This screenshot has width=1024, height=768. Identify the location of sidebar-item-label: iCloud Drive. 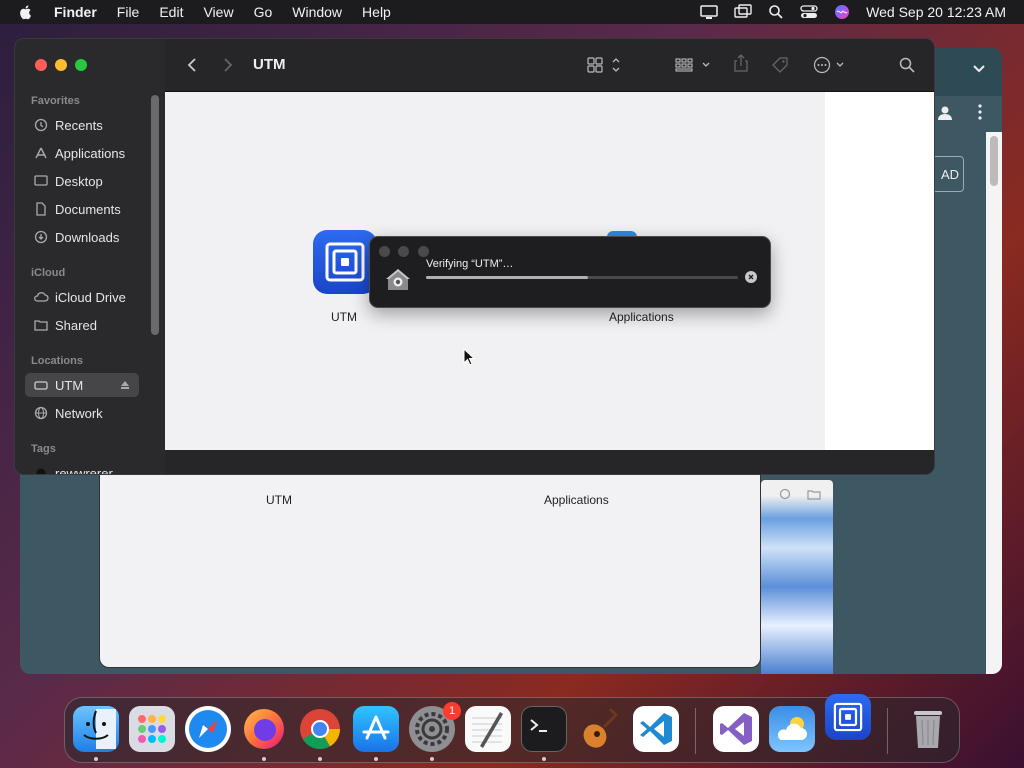
(90, 297).